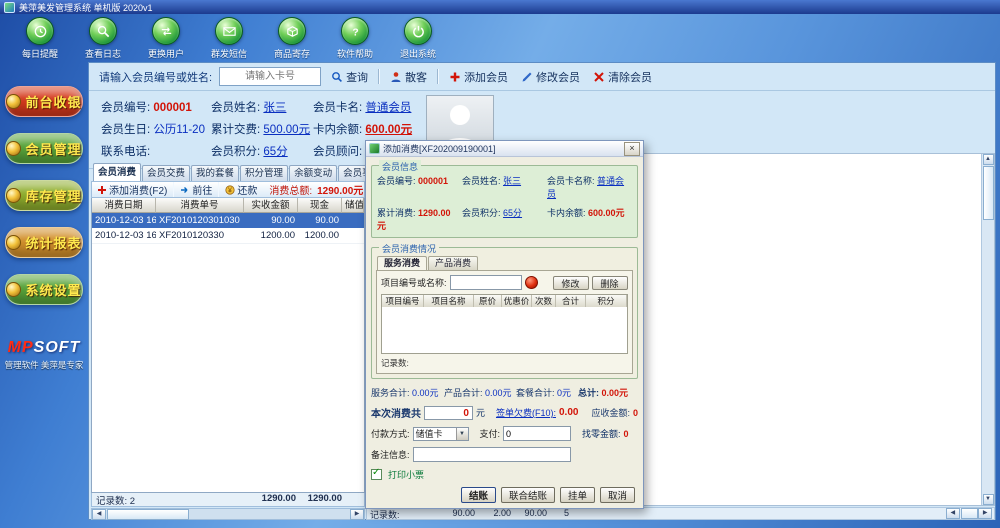 This screenshot has width=1000, height=528. What do you see at coordinates (531, 282) in the screenshot?
I see `item-search-icon` at bounding box center [531, 282].